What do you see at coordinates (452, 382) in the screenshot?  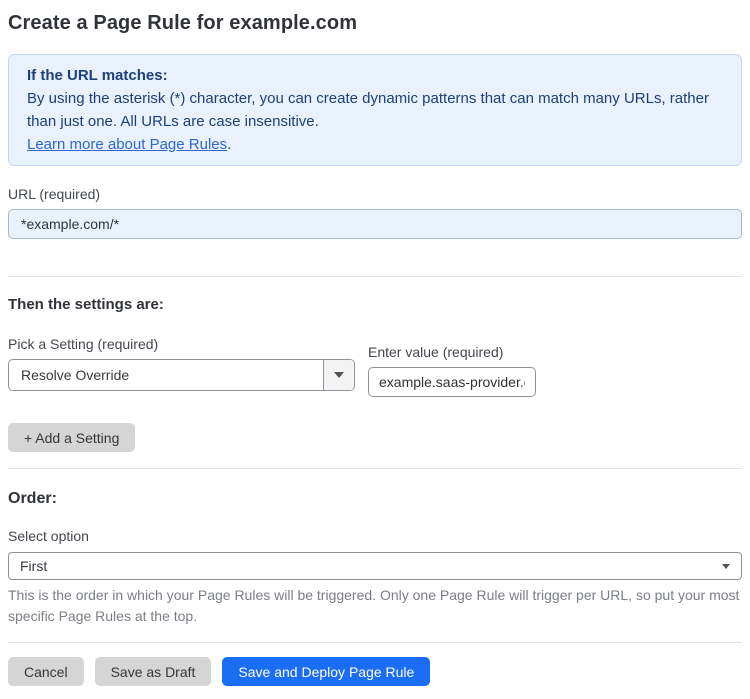 I see `setting-value-input` at bounding box center [452, 382].